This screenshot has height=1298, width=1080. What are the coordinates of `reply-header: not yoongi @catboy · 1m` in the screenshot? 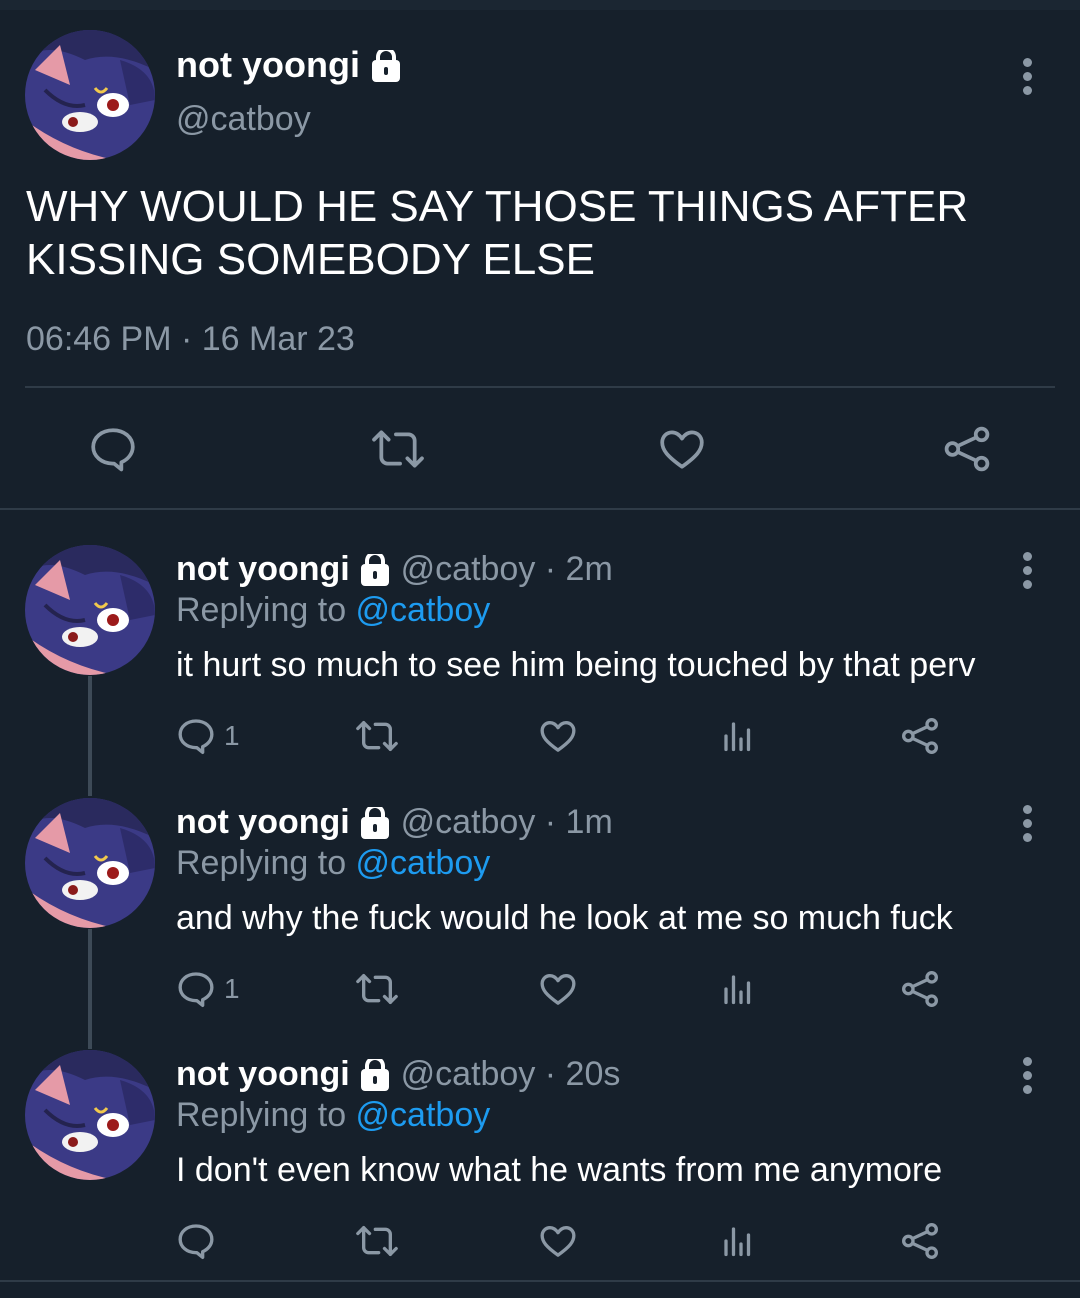 It's located at (394, 822).